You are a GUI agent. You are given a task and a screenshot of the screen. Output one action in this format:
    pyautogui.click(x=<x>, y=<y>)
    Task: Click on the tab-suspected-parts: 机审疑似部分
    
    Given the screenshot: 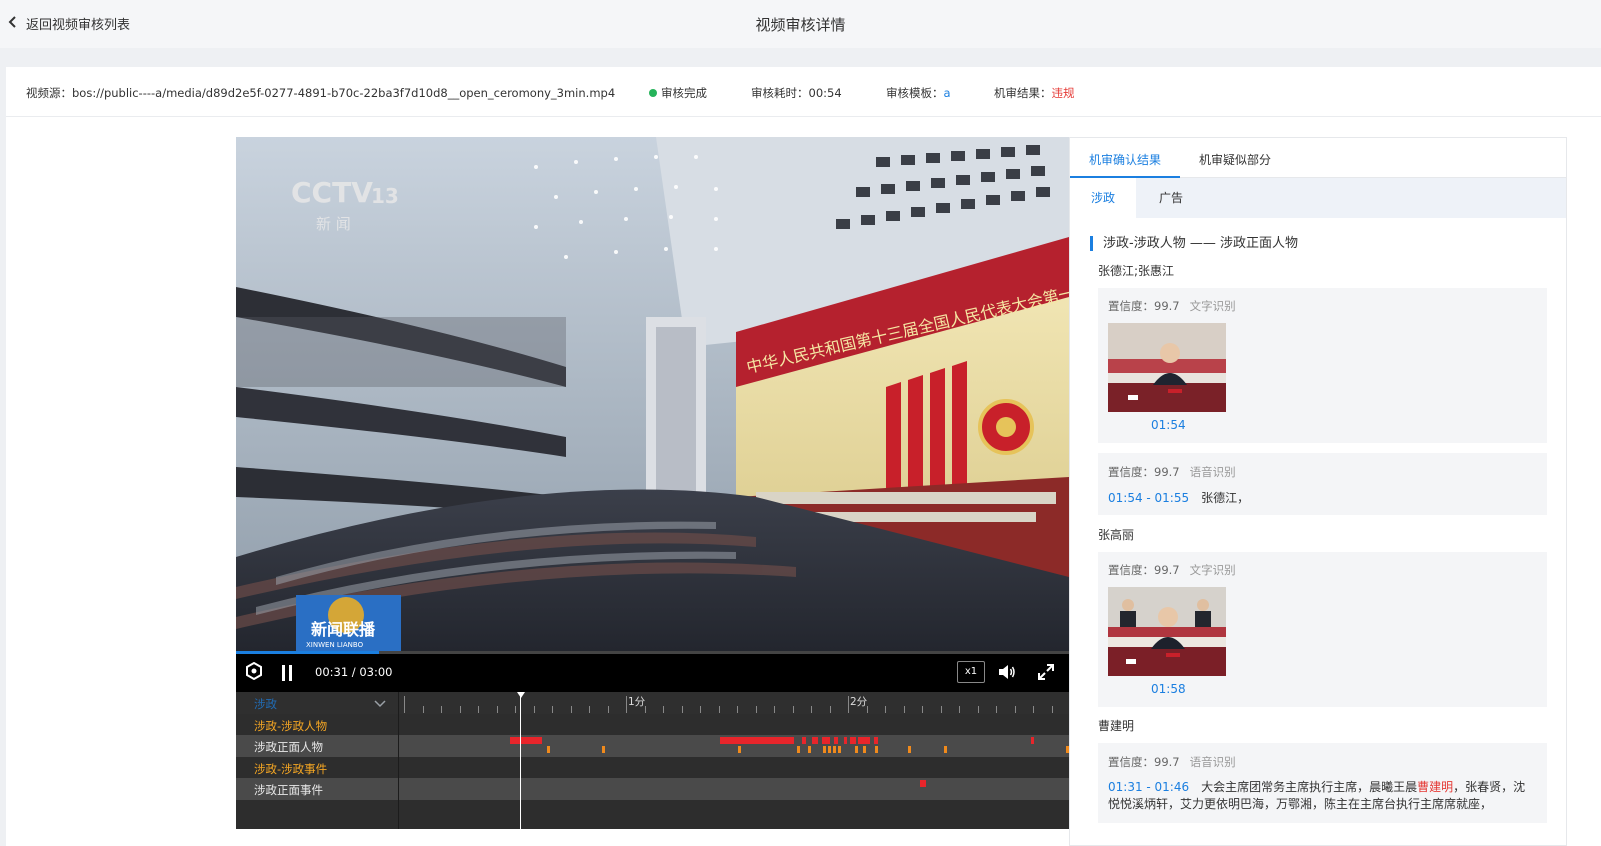 What is the action you would take?
    pyautogui.click(x=1235, y=159)
    